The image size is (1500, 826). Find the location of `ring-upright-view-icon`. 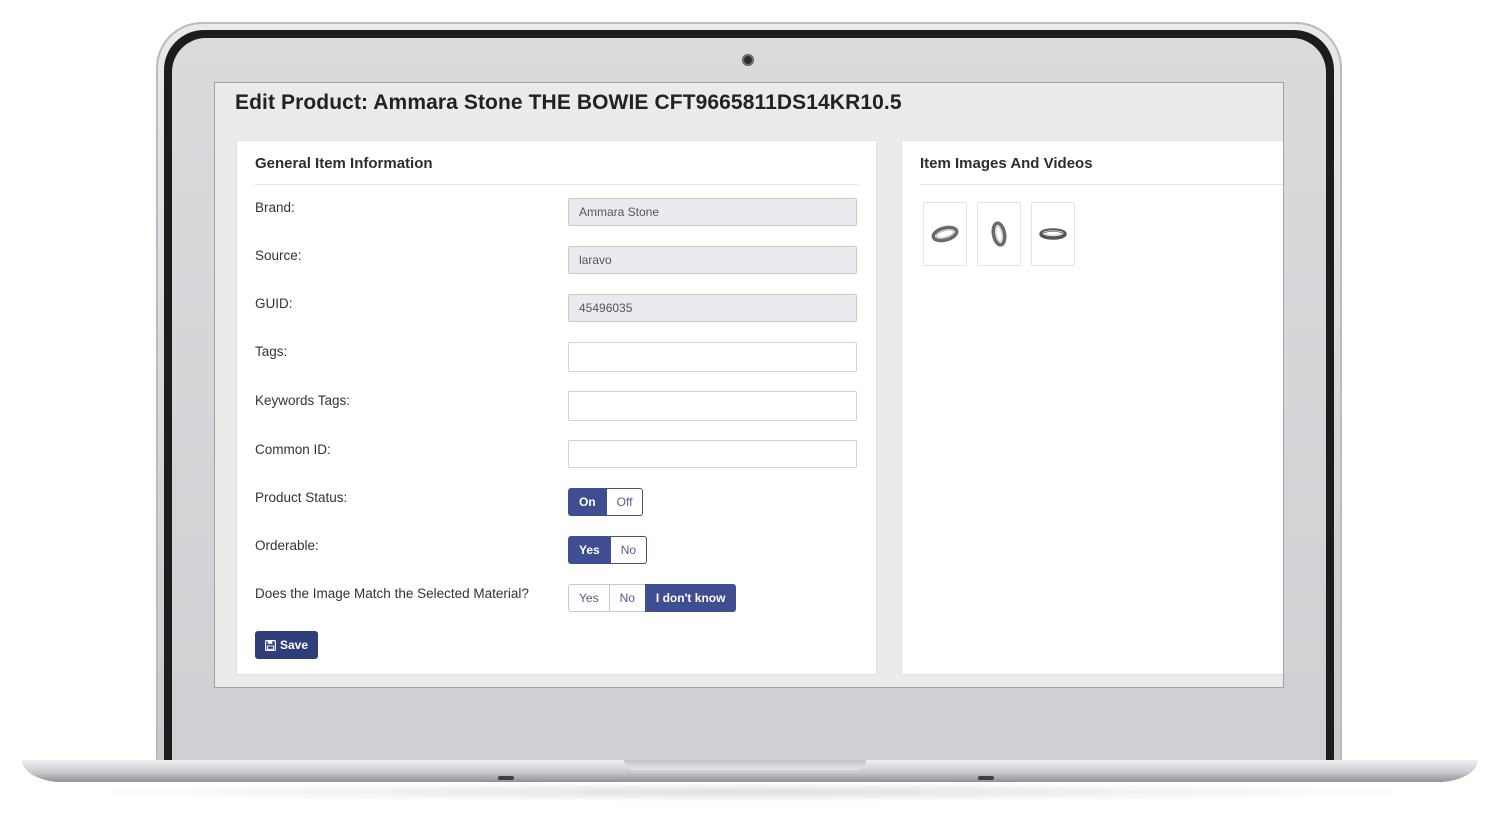

ring-upright-view-icon is located at coordinates (999, 234).